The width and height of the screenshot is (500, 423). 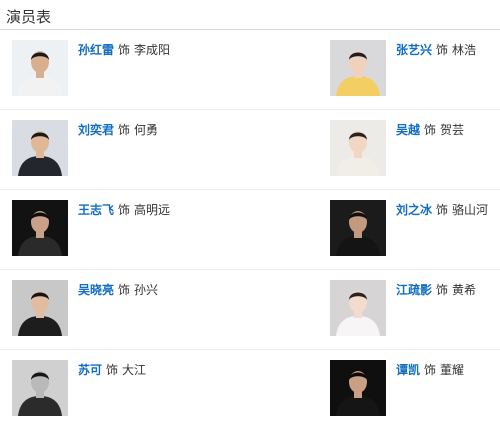 What do you see at coordinates (464, 290) in the screenshot?
I see `role-name: 黄希` at bounding box center [464, 290].